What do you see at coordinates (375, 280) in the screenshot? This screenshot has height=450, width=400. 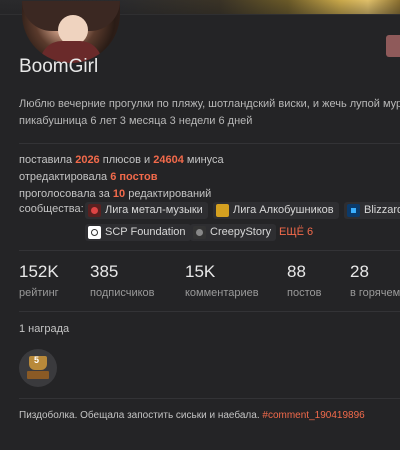 I see `counter-hot: 28 в горячем` at bounding box center [375, 280].